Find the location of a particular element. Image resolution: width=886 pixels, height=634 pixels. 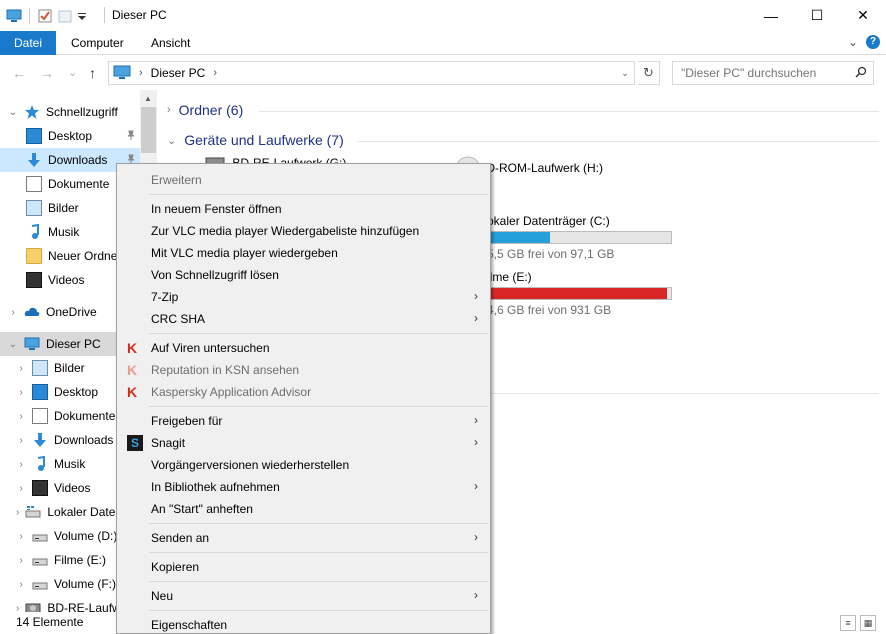

search-icon is located at coordinates (861, 73).